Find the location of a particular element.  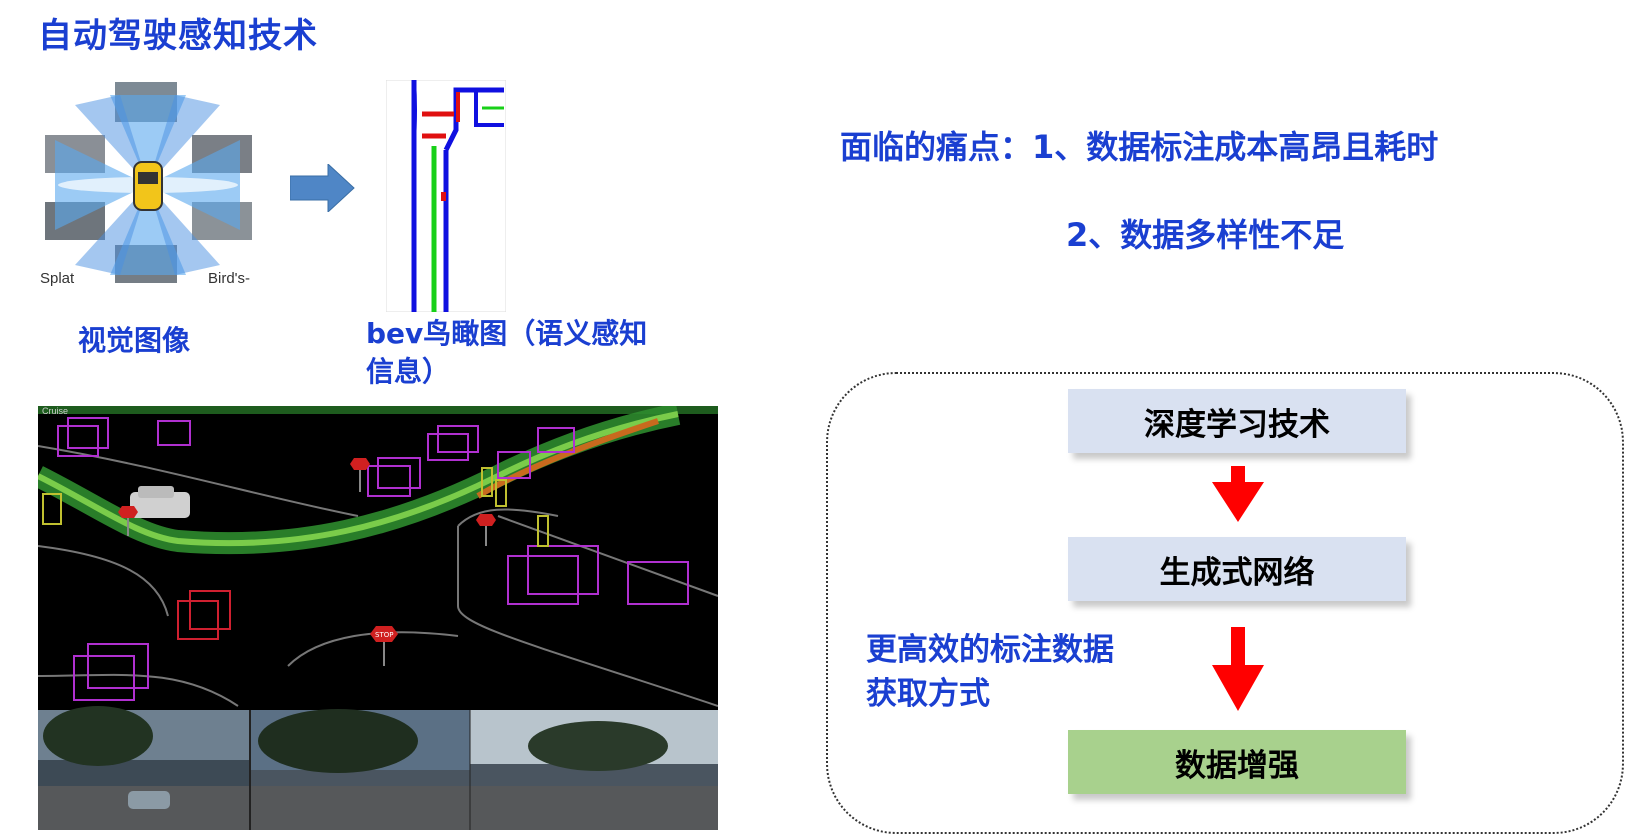

cruise-label: Cruise is located at coordinates (55, 411).